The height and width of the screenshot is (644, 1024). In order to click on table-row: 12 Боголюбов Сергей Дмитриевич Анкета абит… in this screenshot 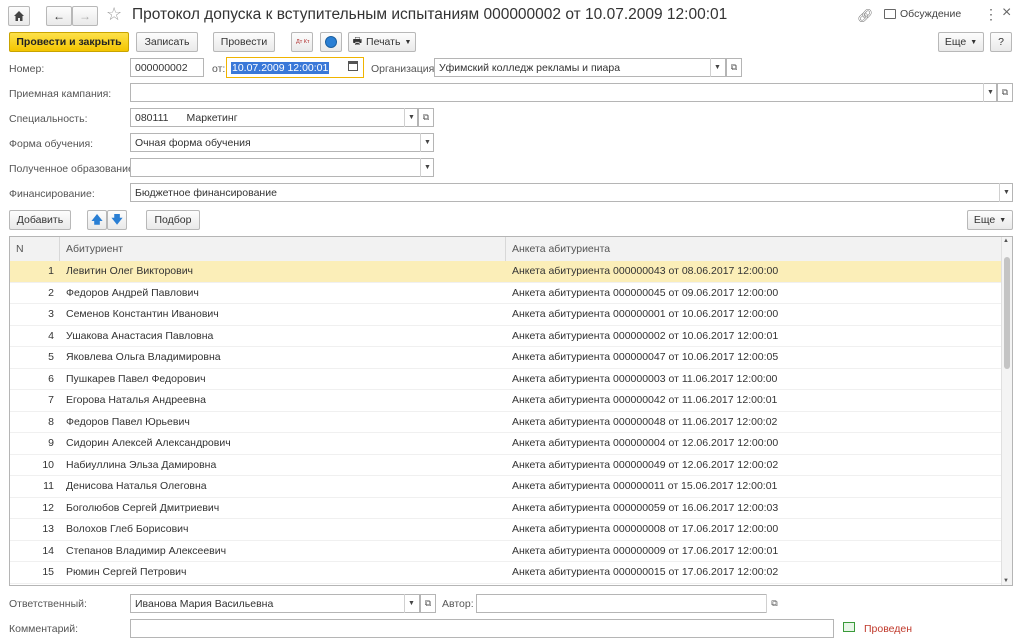, I will do `click(506, 508)`.